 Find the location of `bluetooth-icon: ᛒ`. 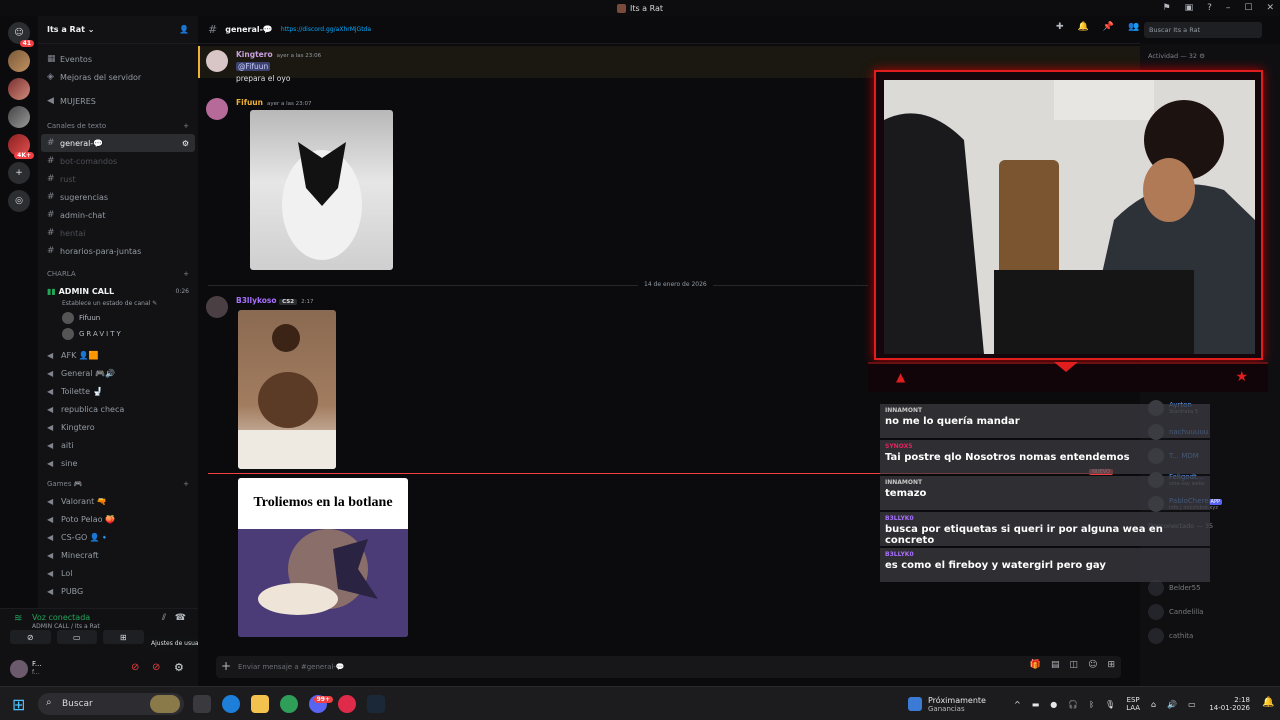

bluetooth-icon: ᛒ is located at coordinates (1091, 704).